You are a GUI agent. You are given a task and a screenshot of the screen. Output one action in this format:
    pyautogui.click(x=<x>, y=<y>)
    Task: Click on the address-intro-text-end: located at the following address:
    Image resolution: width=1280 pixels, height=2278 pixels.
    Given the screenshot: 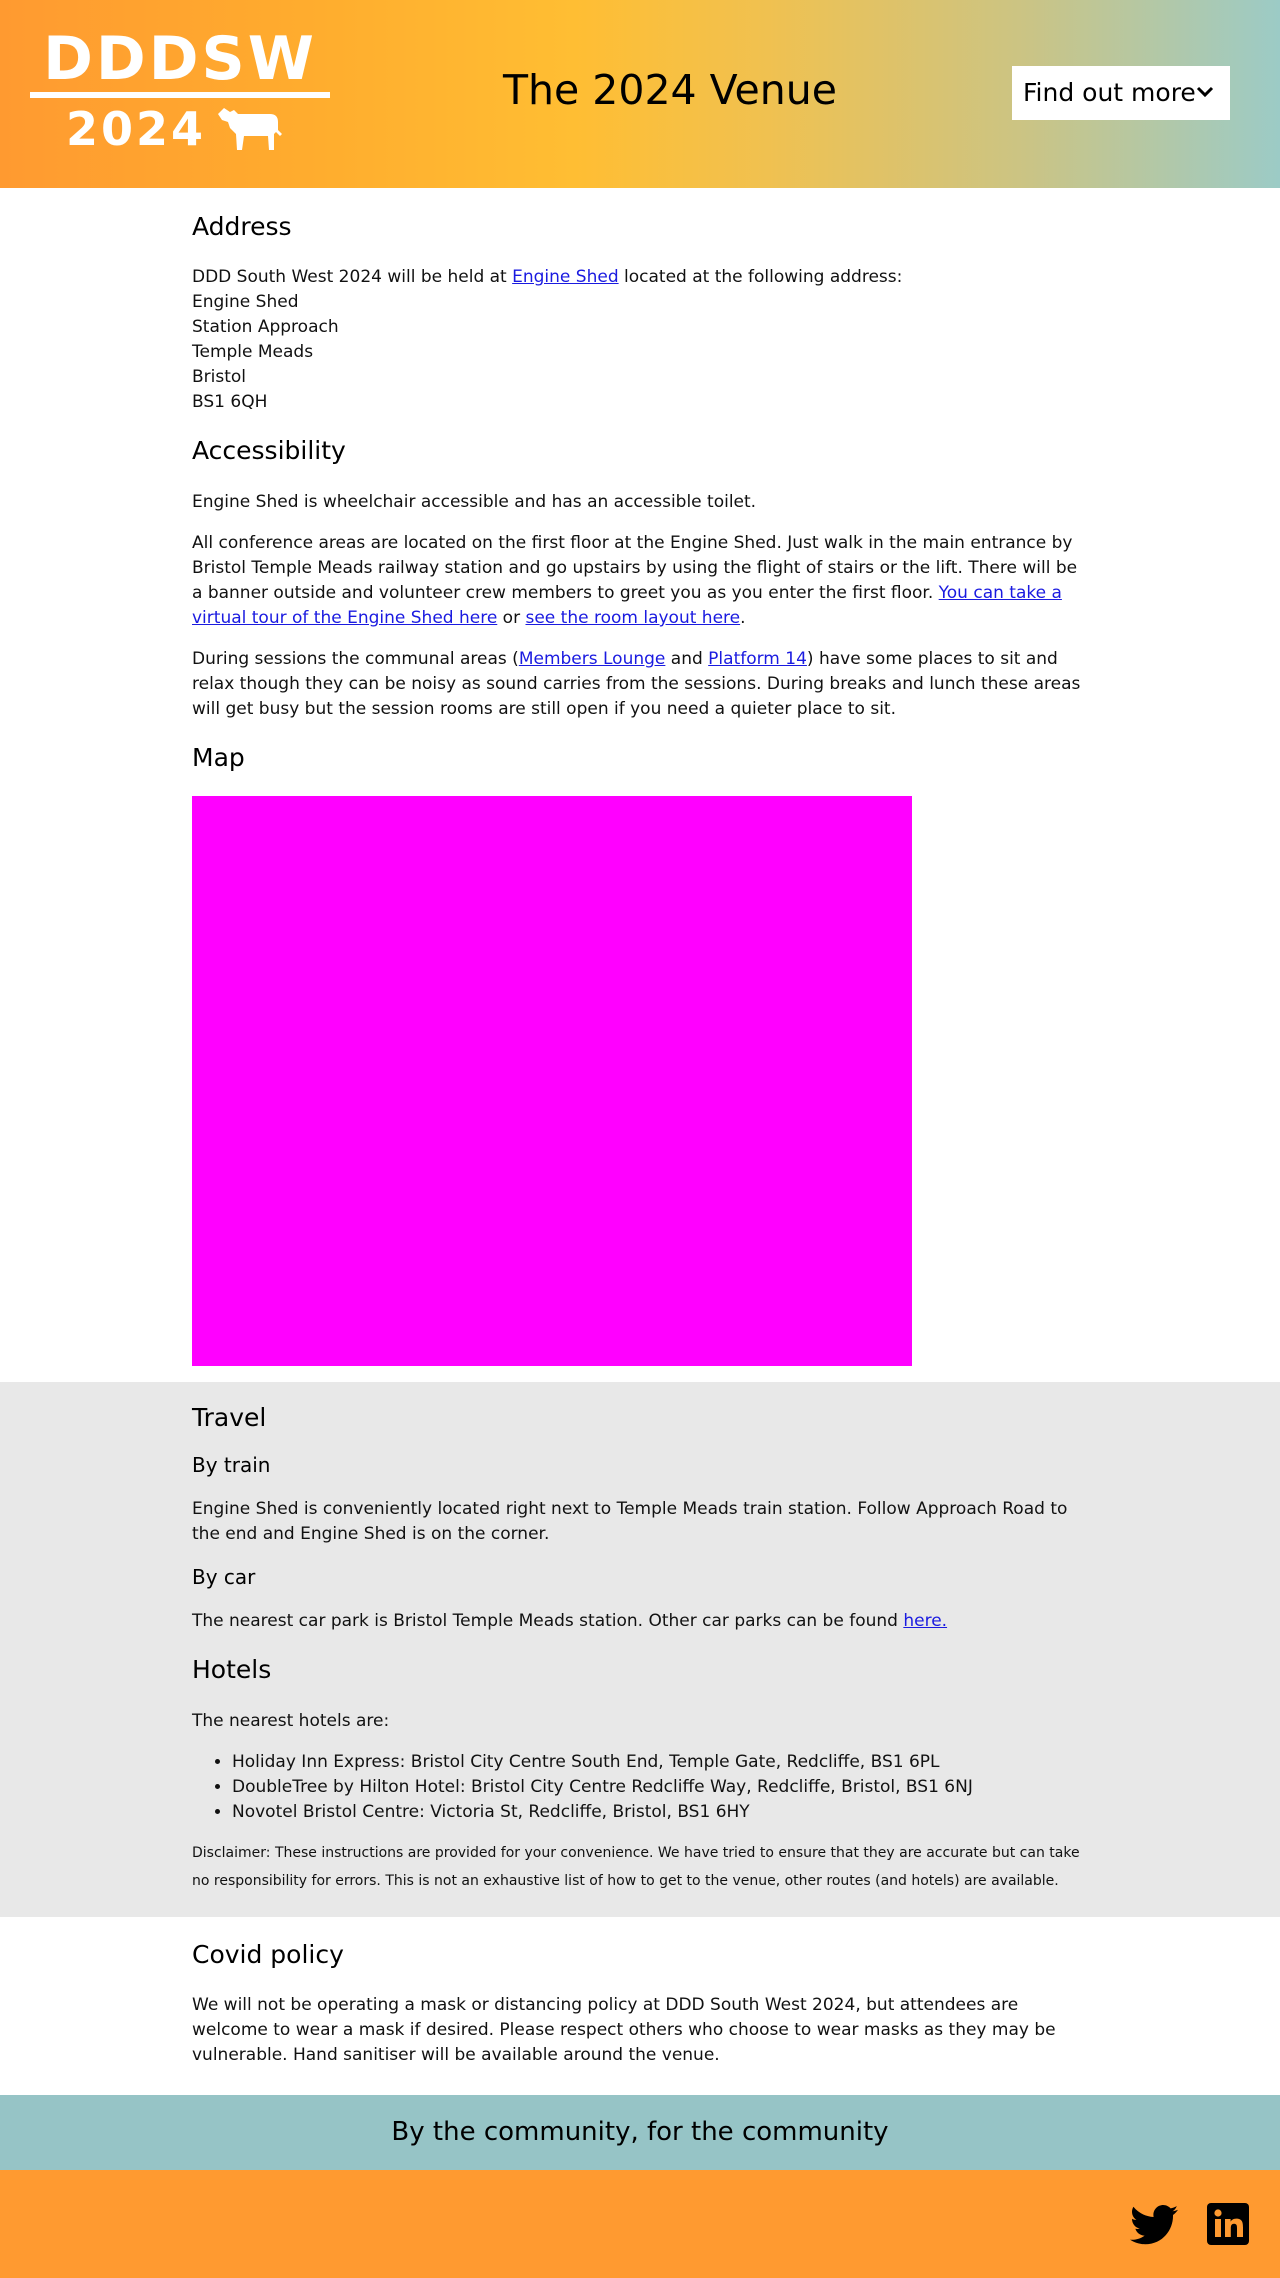 What is the action you would take?
    pyautogui.click(x=760, y=277)
    